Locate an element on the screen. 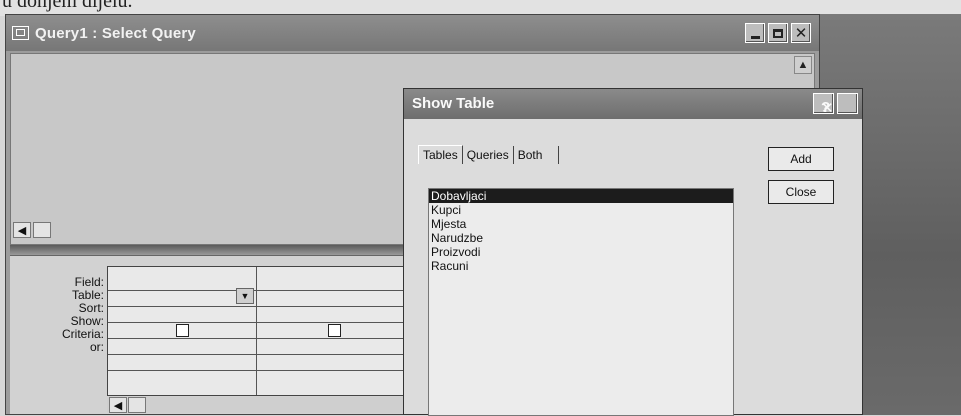  grid-scroll-left-button: ◀ is located at coordinates (118, 405).